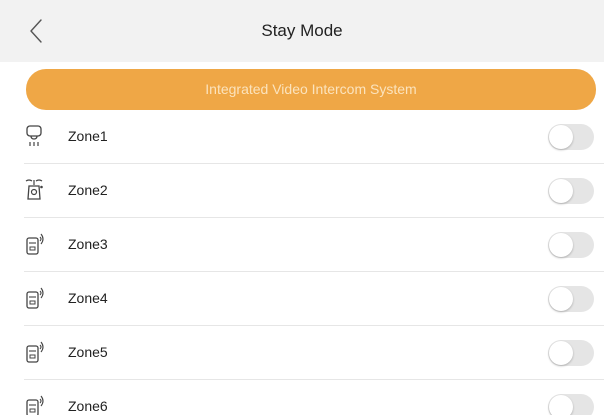 The height and width of the screenshot is (415, 604). Describe the element at coordinates (88, 136) in the screenshot. I see `zone-label: Zone1` at that location.